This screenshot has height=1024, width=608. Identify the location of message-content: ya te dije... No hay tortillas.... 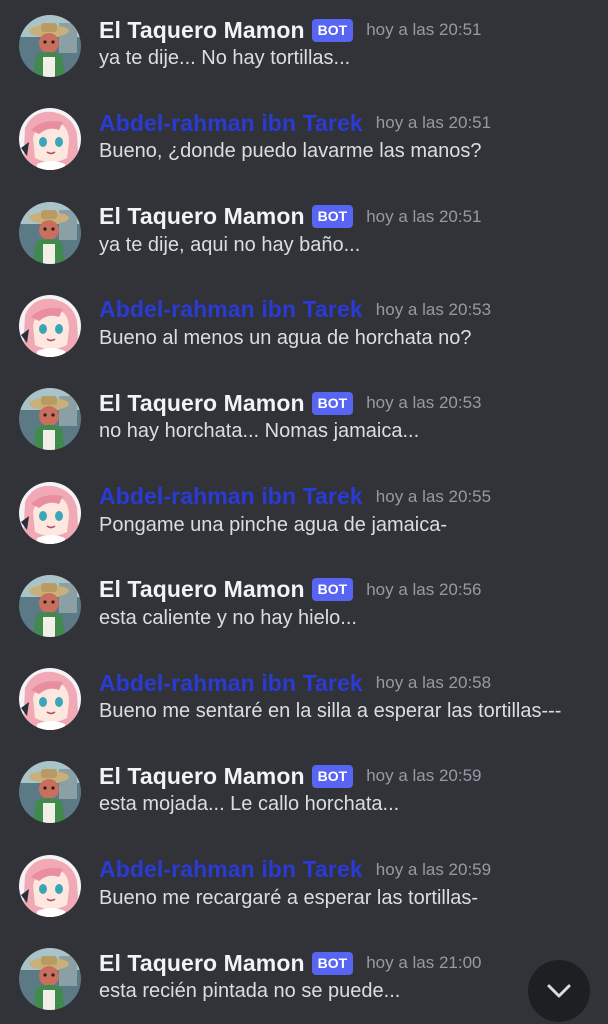
(225, 58).